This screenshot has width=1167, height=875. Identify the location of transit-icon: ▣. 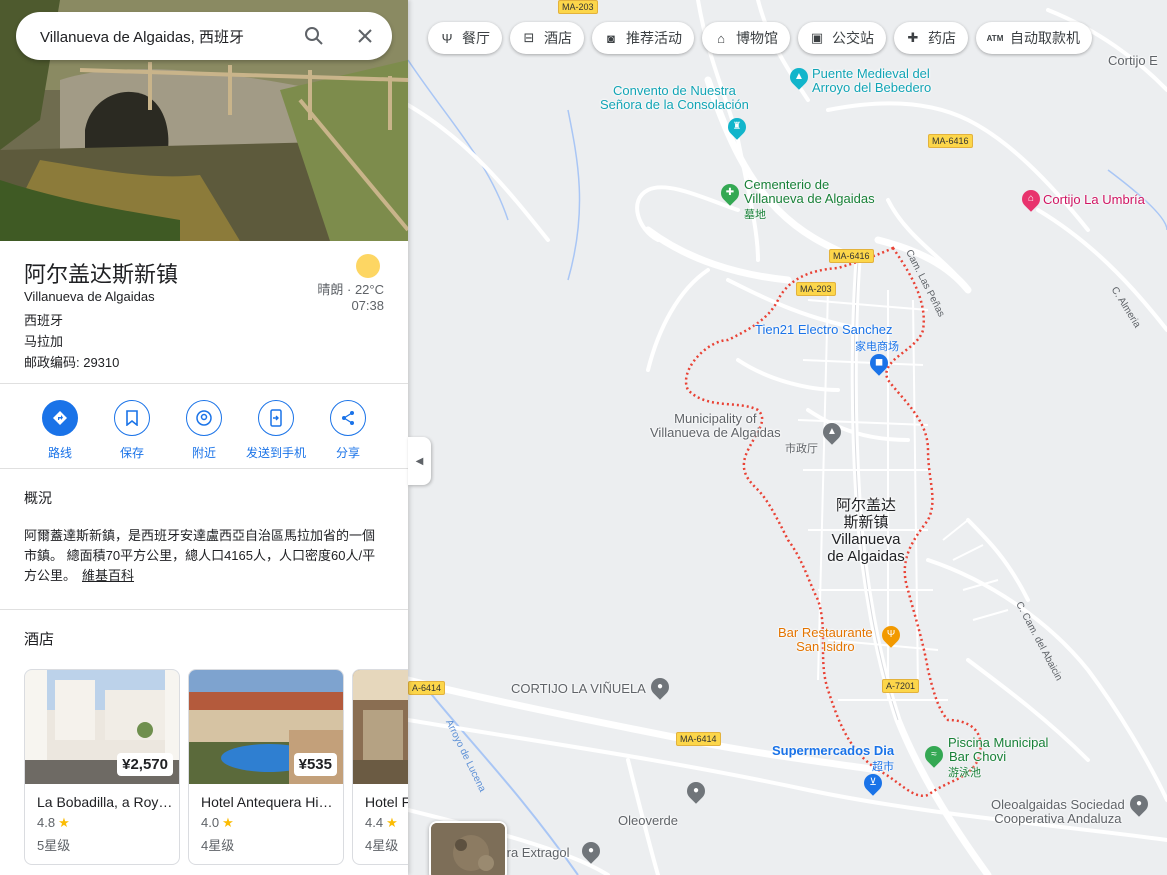
(817, 37).